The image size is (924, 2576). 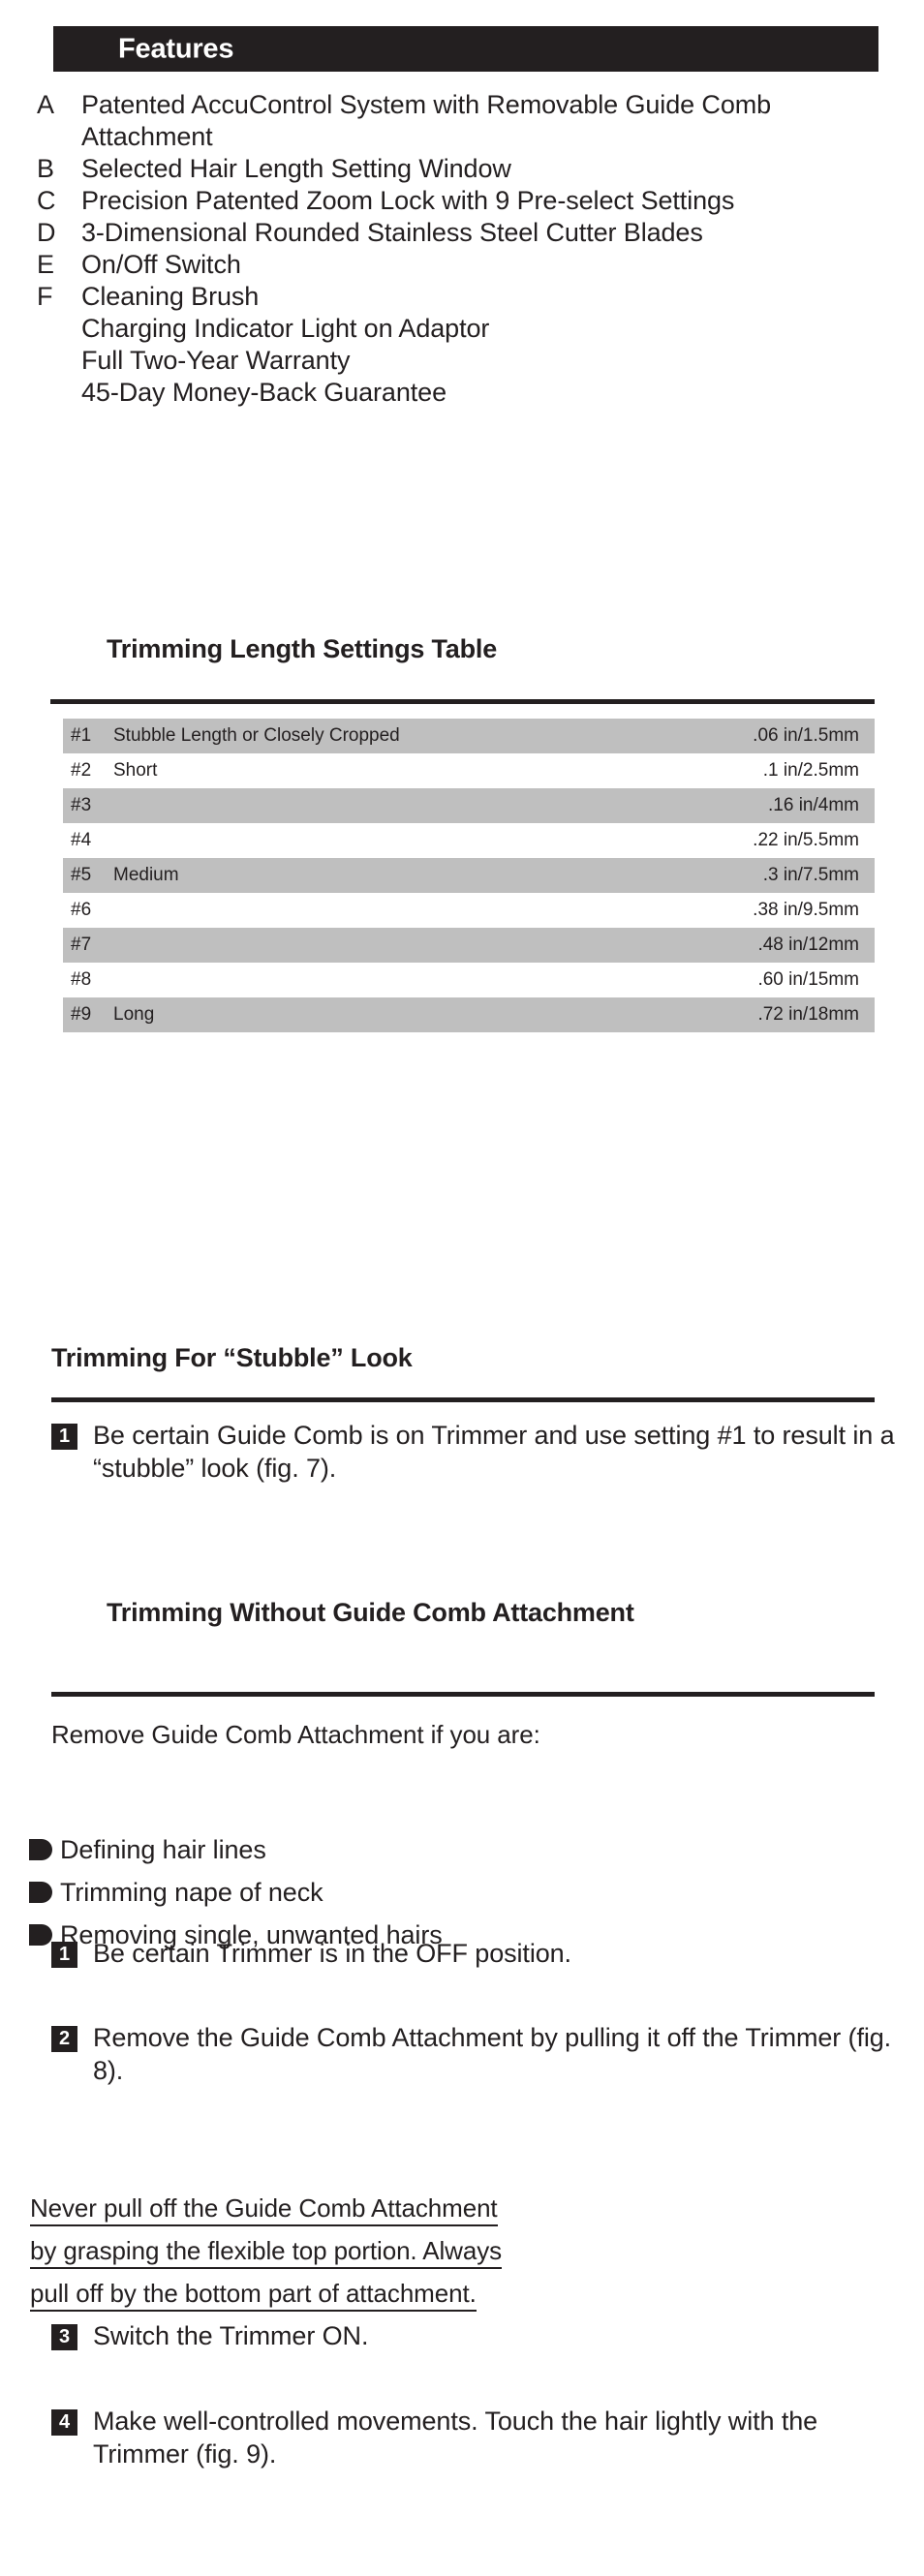 I want to click on table-cell-description: Stubble Length or Closely Cropped, so click(x=256, y=735).